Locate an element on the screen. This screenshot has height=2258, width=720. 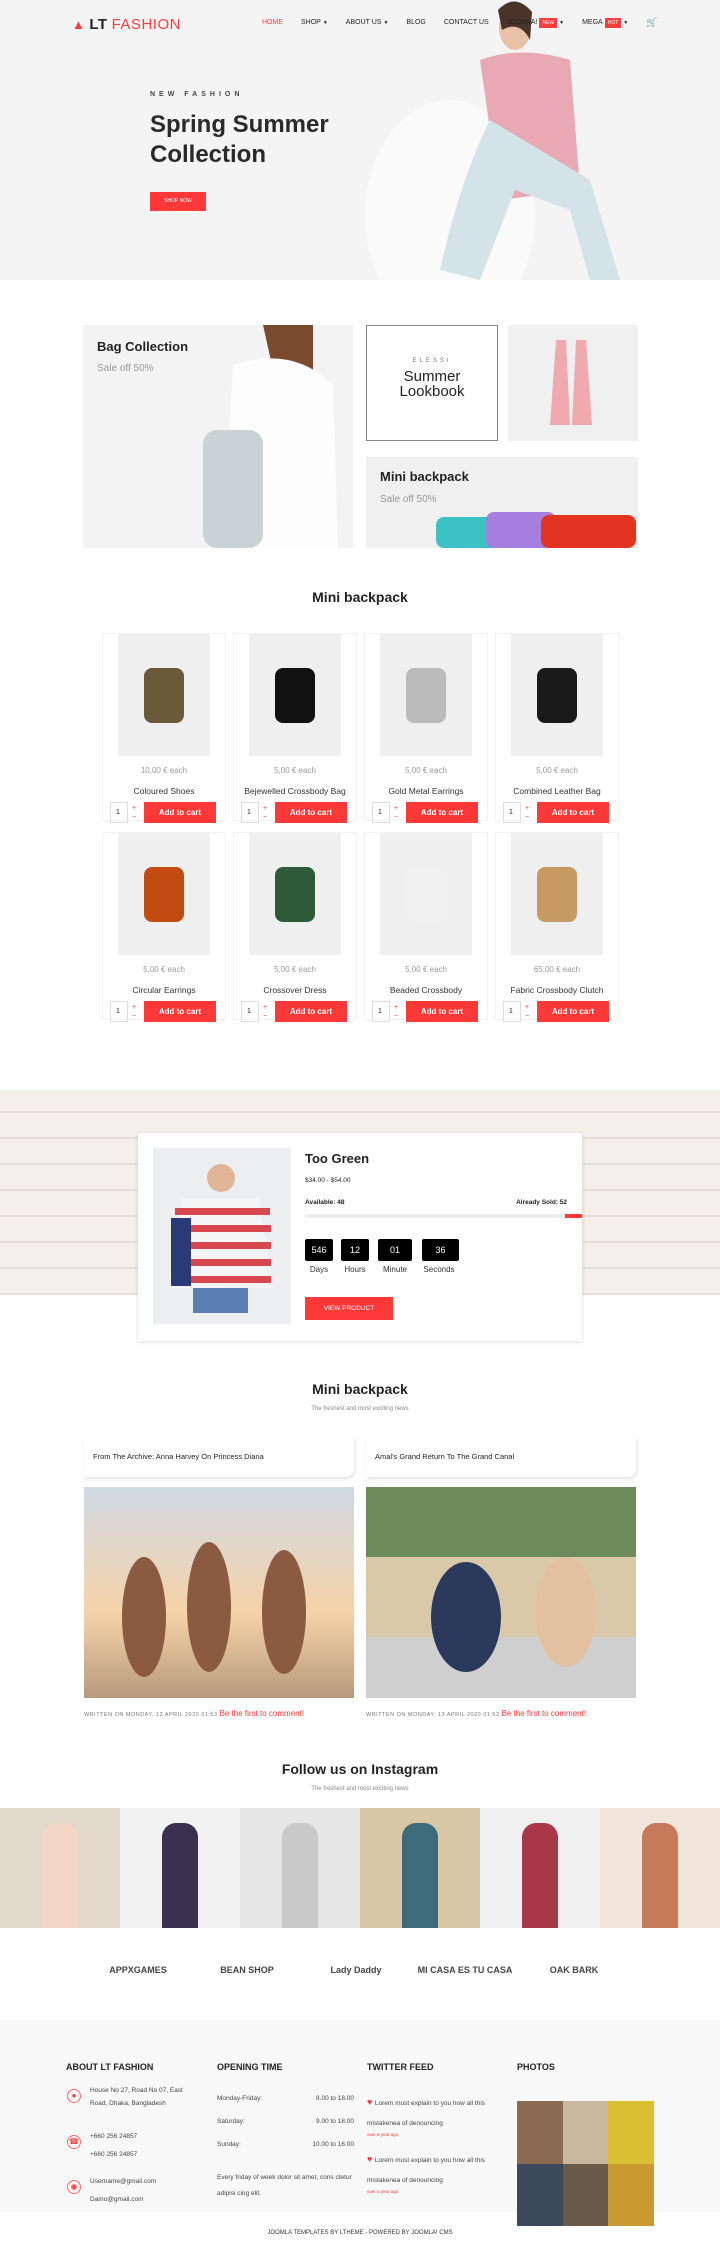
banner-bag-collection: Bag Collection Sale off 50% is located at coordinates (218, 436).